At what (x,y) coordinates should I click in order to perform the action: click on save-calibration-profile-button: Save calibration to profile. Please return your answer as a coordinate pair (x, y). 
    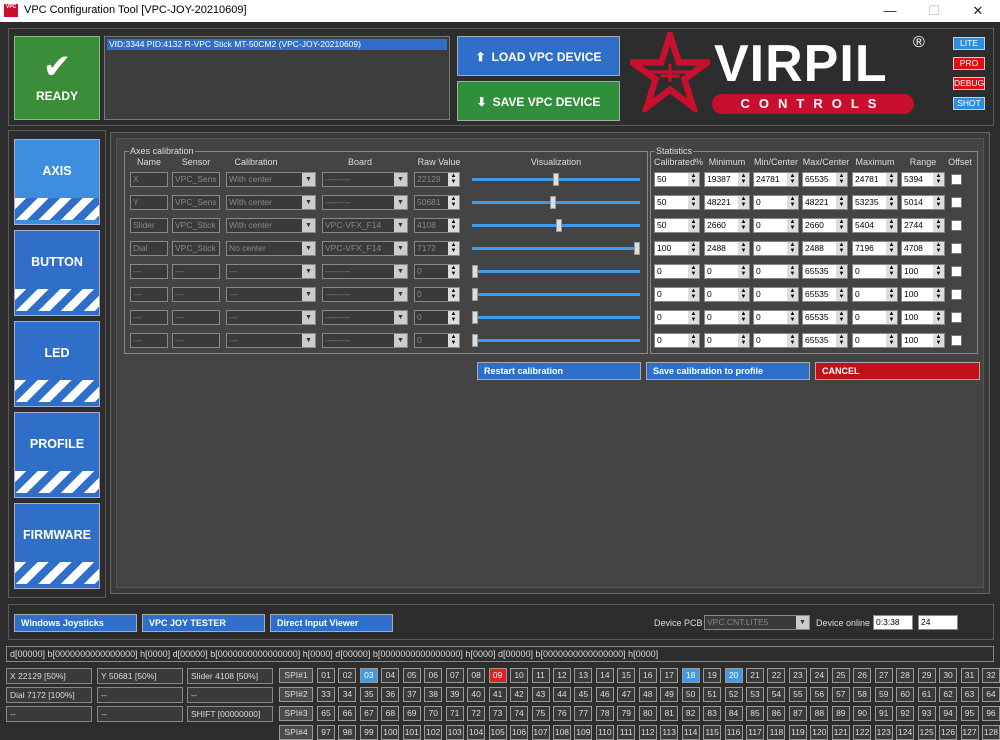
    Looking at the image, I should click on (728, 371).